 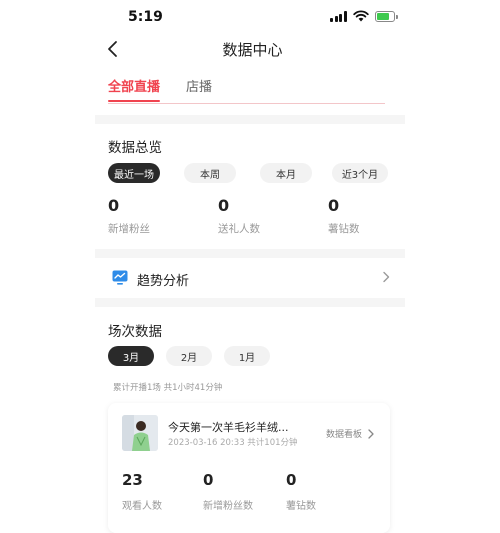 What do you see at coordinates (301, 491) in the screenshot?
I see `card-stat-diamonds: 0 薯钻数` at bounding box center [301, 491].